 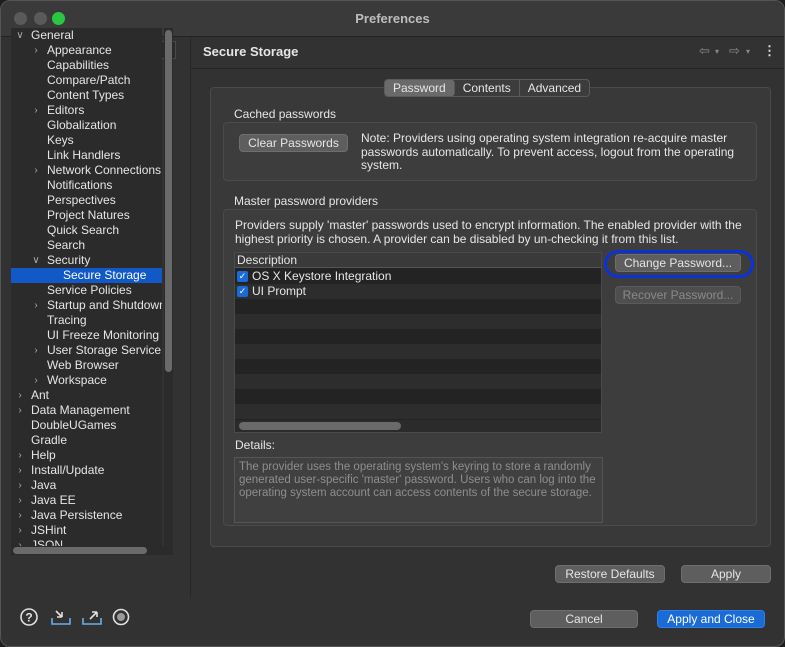 What do you see at coordinates (86, 425) in the screenshot?
I see `tree-item: DoubleUGames` at bounding box center [86, 425].